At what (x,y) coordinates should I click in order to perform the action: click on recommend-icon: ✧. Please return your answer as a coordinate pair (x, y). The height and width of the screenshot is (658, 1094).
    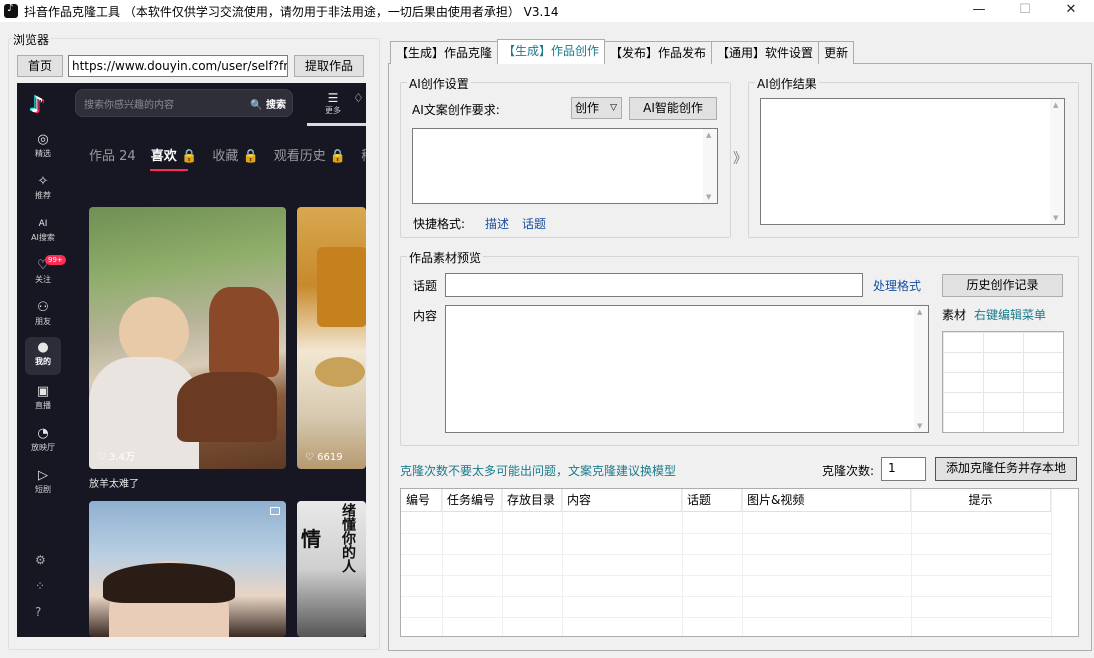
    Looking at the image, I should click on (43, 181).